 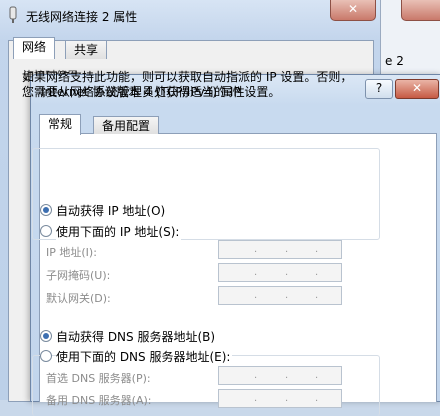 What do you see at coordinates (13, 14) in the screenshot?
I see `wireless-adapter-icon` at bounding box center [13, 14].